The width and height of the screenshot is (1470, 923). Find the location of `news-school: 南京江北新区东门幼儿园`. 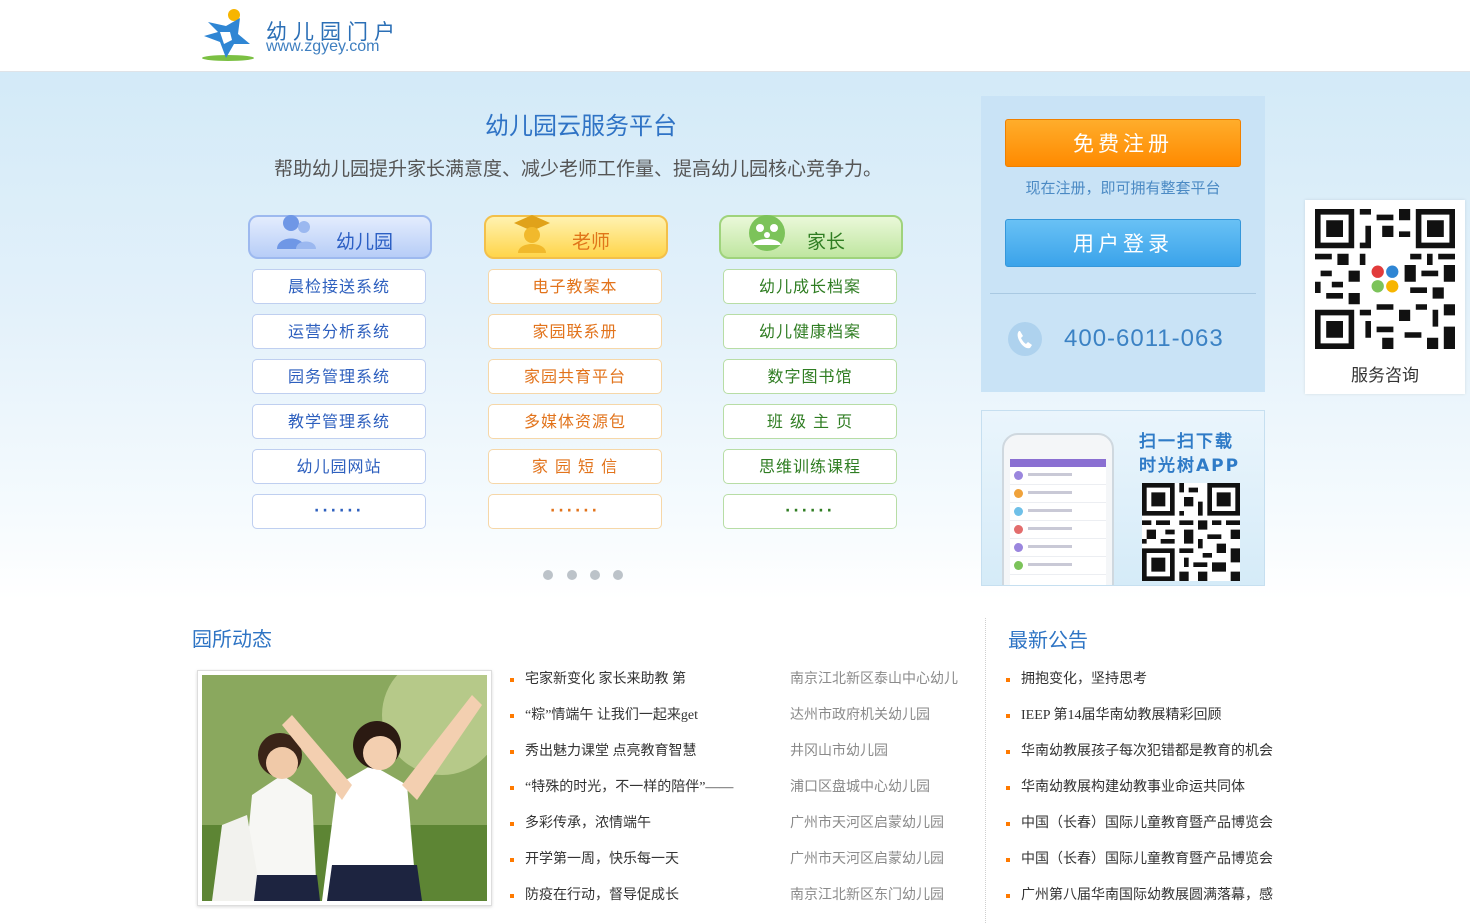

news-school: 南京江北新区东门幼儿园 is located at coordinates (867, 896).